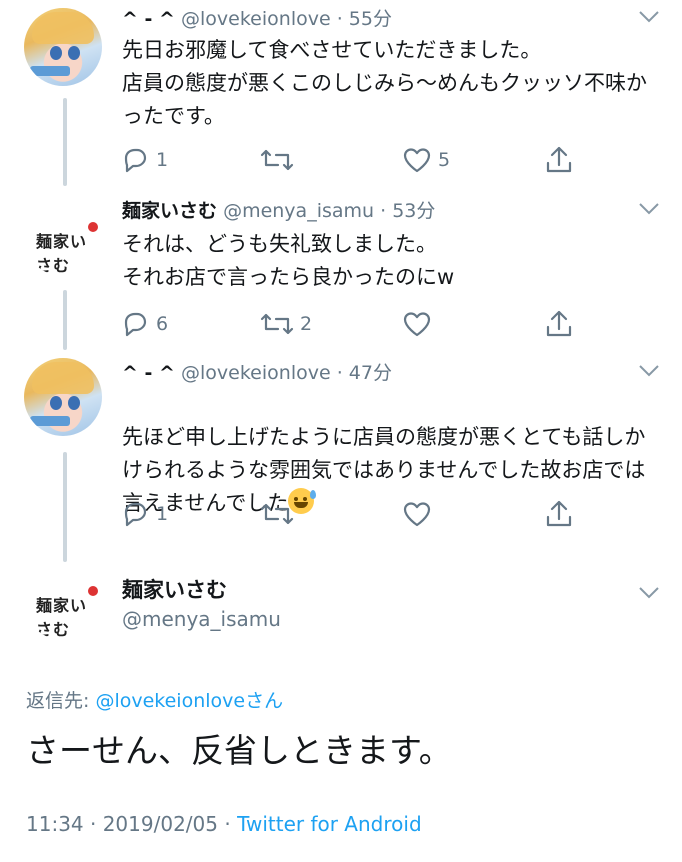  What do you see at coordinates (288, 260) in the screenshot?
I see `tweet-text: それは、どうも失礼致しました。 それお店で言ったら良かったのにw` at bounding box center [288, 260].